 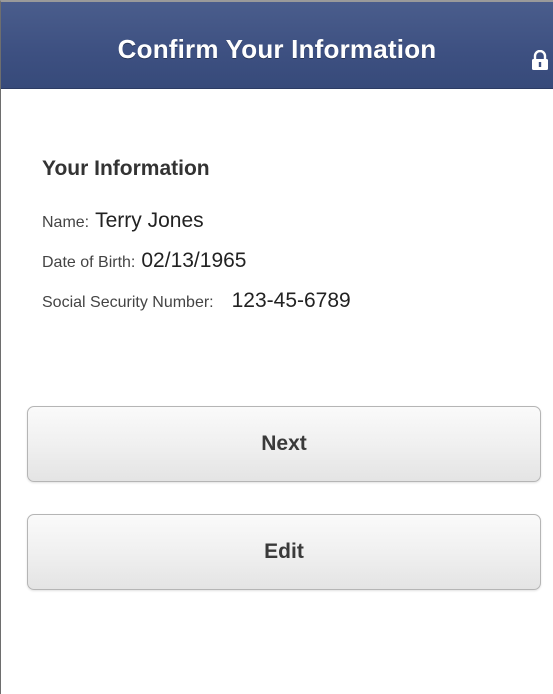 What do you see at coordinates (297, 221) in the screenshot?
I see `name-row: Name: Terry Jones` at bounding box center [297, 221].